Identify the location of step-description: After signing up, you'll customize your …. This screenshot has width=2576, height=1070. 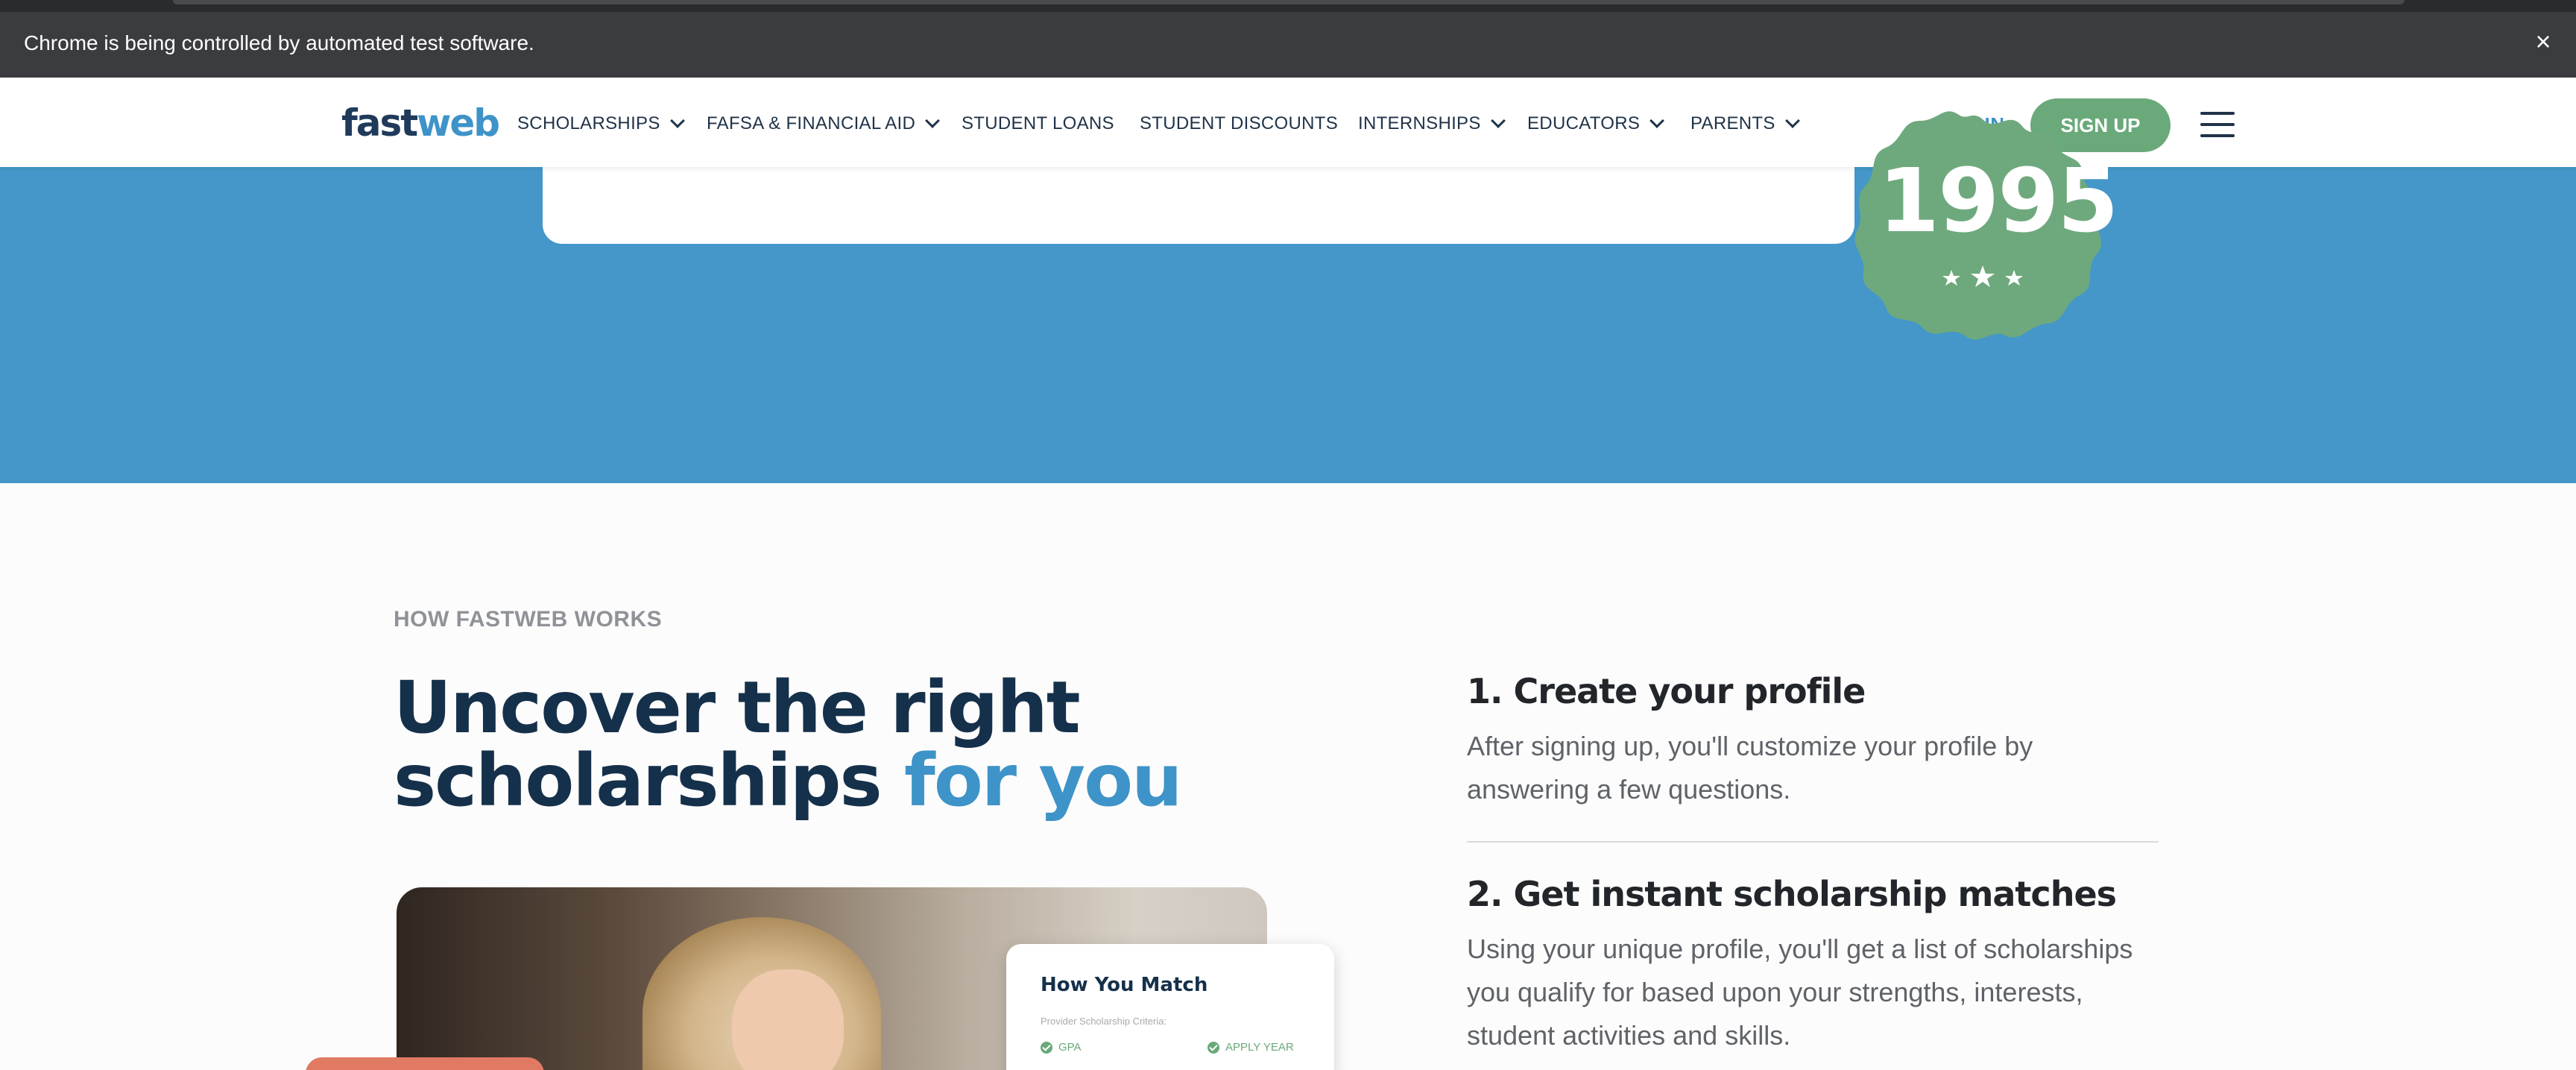
(1750, 768).